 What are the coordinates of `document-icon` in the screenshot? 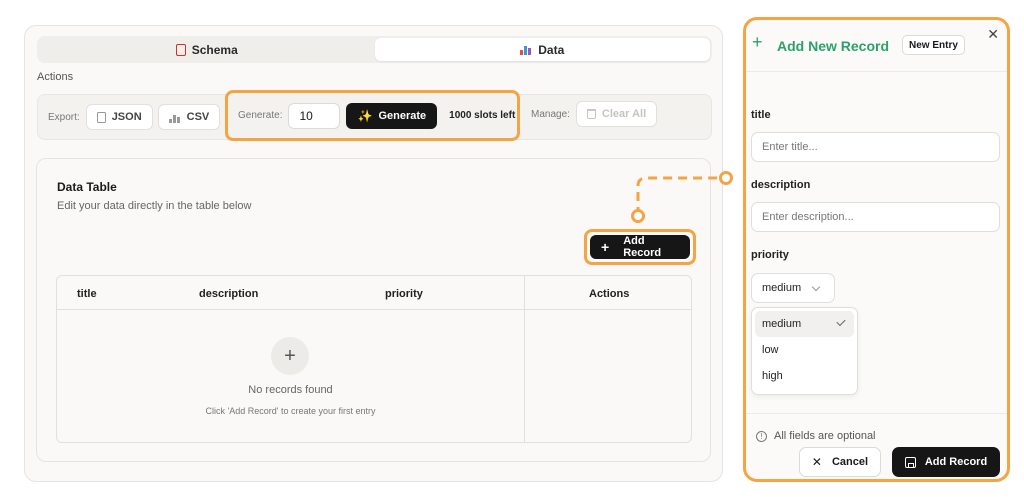 It's located at (180, 49).